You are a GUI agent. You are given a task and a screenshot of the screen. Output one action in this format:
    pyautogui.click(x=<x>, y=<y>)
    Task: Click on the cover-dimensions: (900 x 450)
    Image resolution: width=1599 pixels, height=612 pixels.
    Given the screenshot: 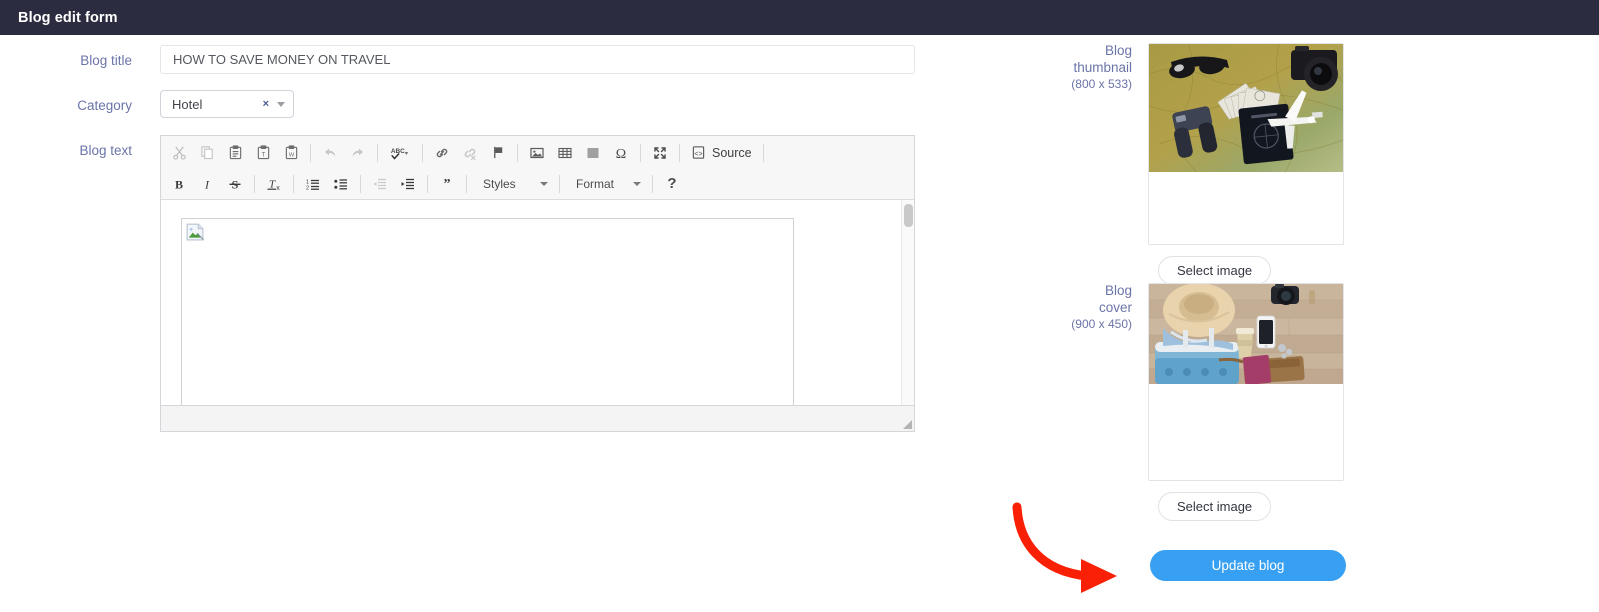 What is the action you would take?
    pyautogui.click(x=1101, y=324)
    